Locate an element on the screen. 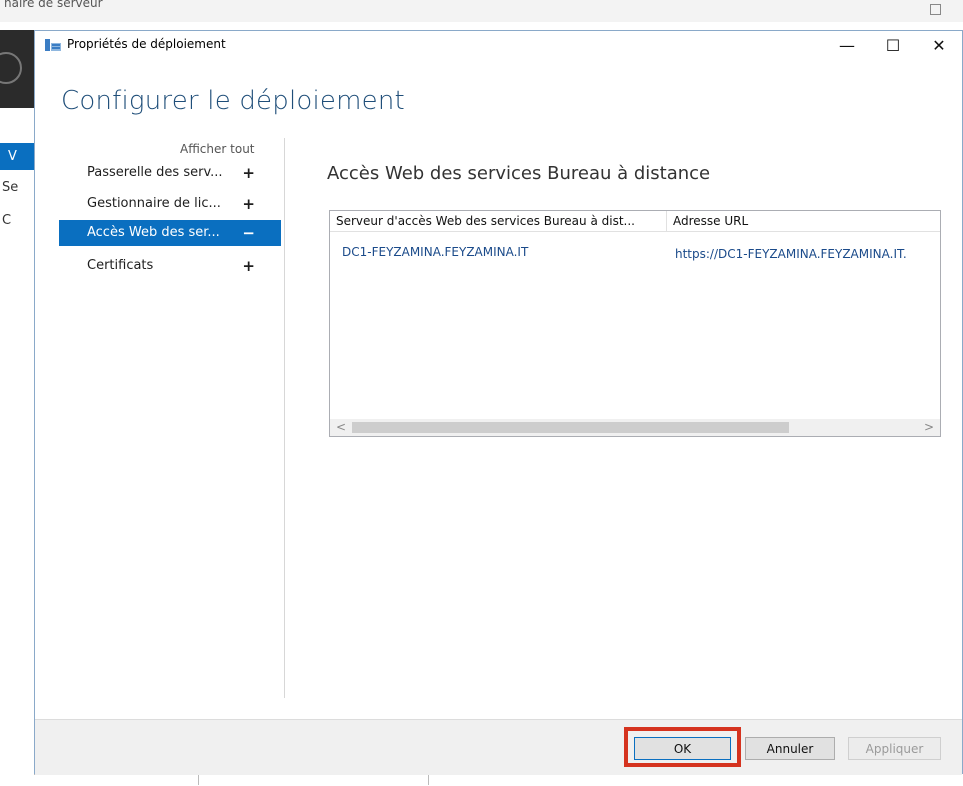 This screenshot has width=963, height=786. dialog-title: Propriétés de déploiement is located at coordinates (146, 44).